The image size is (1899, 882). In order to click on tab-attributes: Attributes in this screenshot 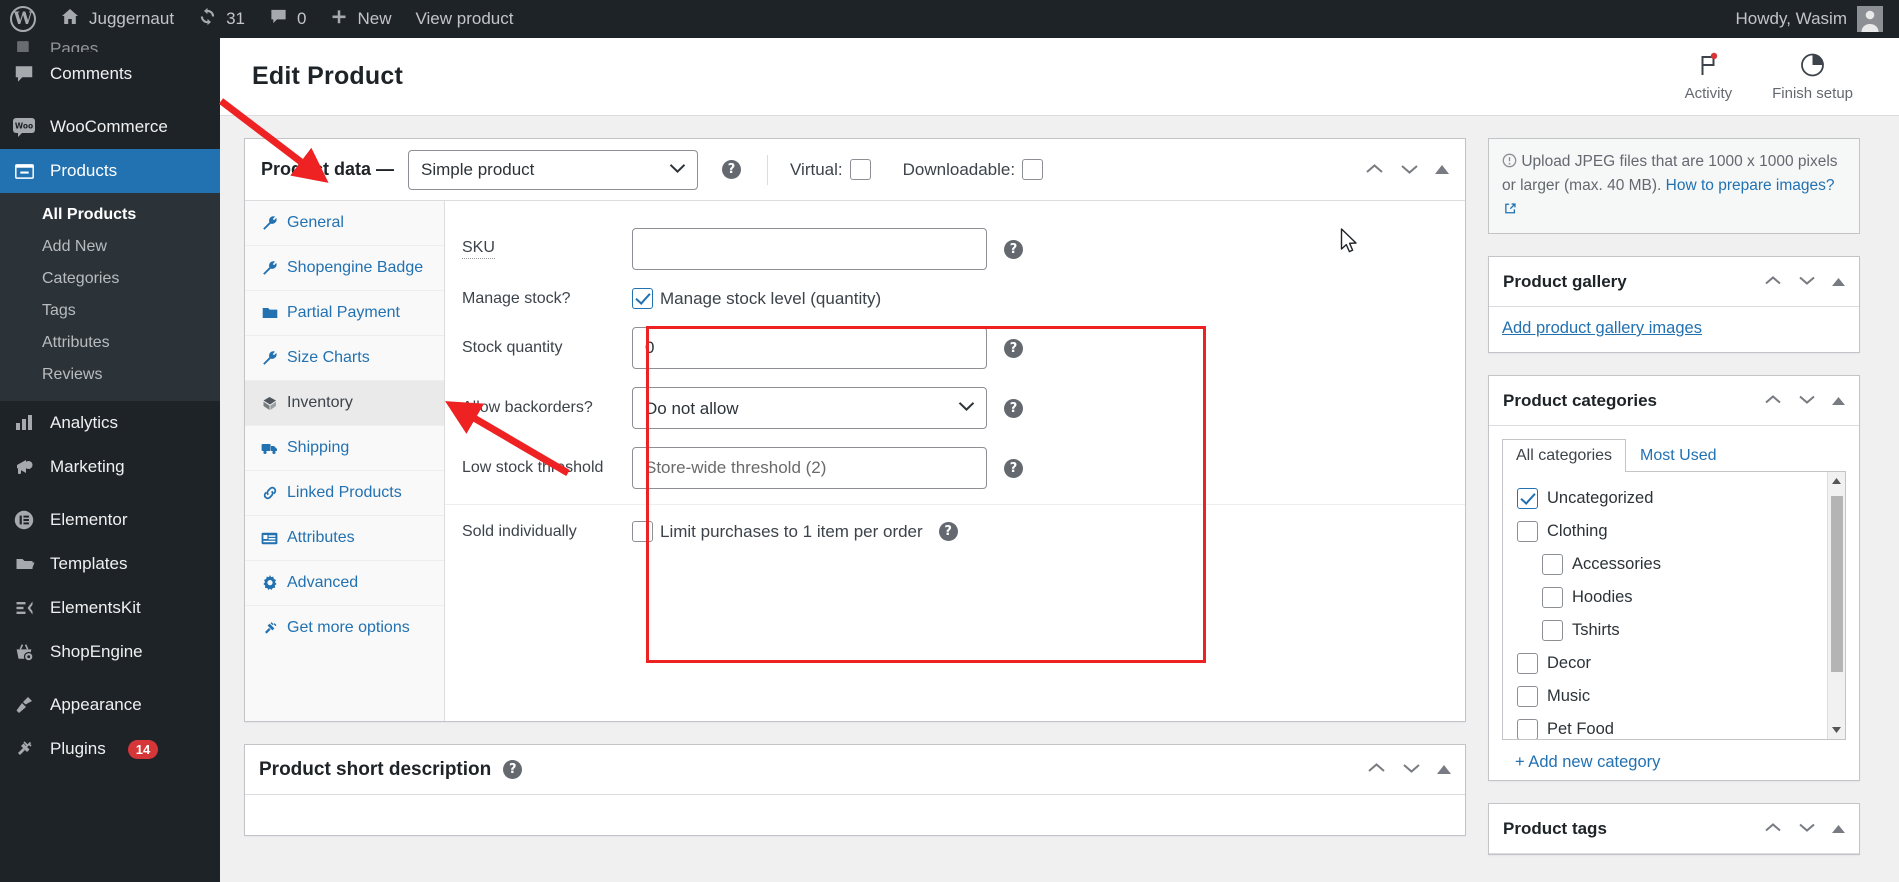, I will do `click(344, 538)`.